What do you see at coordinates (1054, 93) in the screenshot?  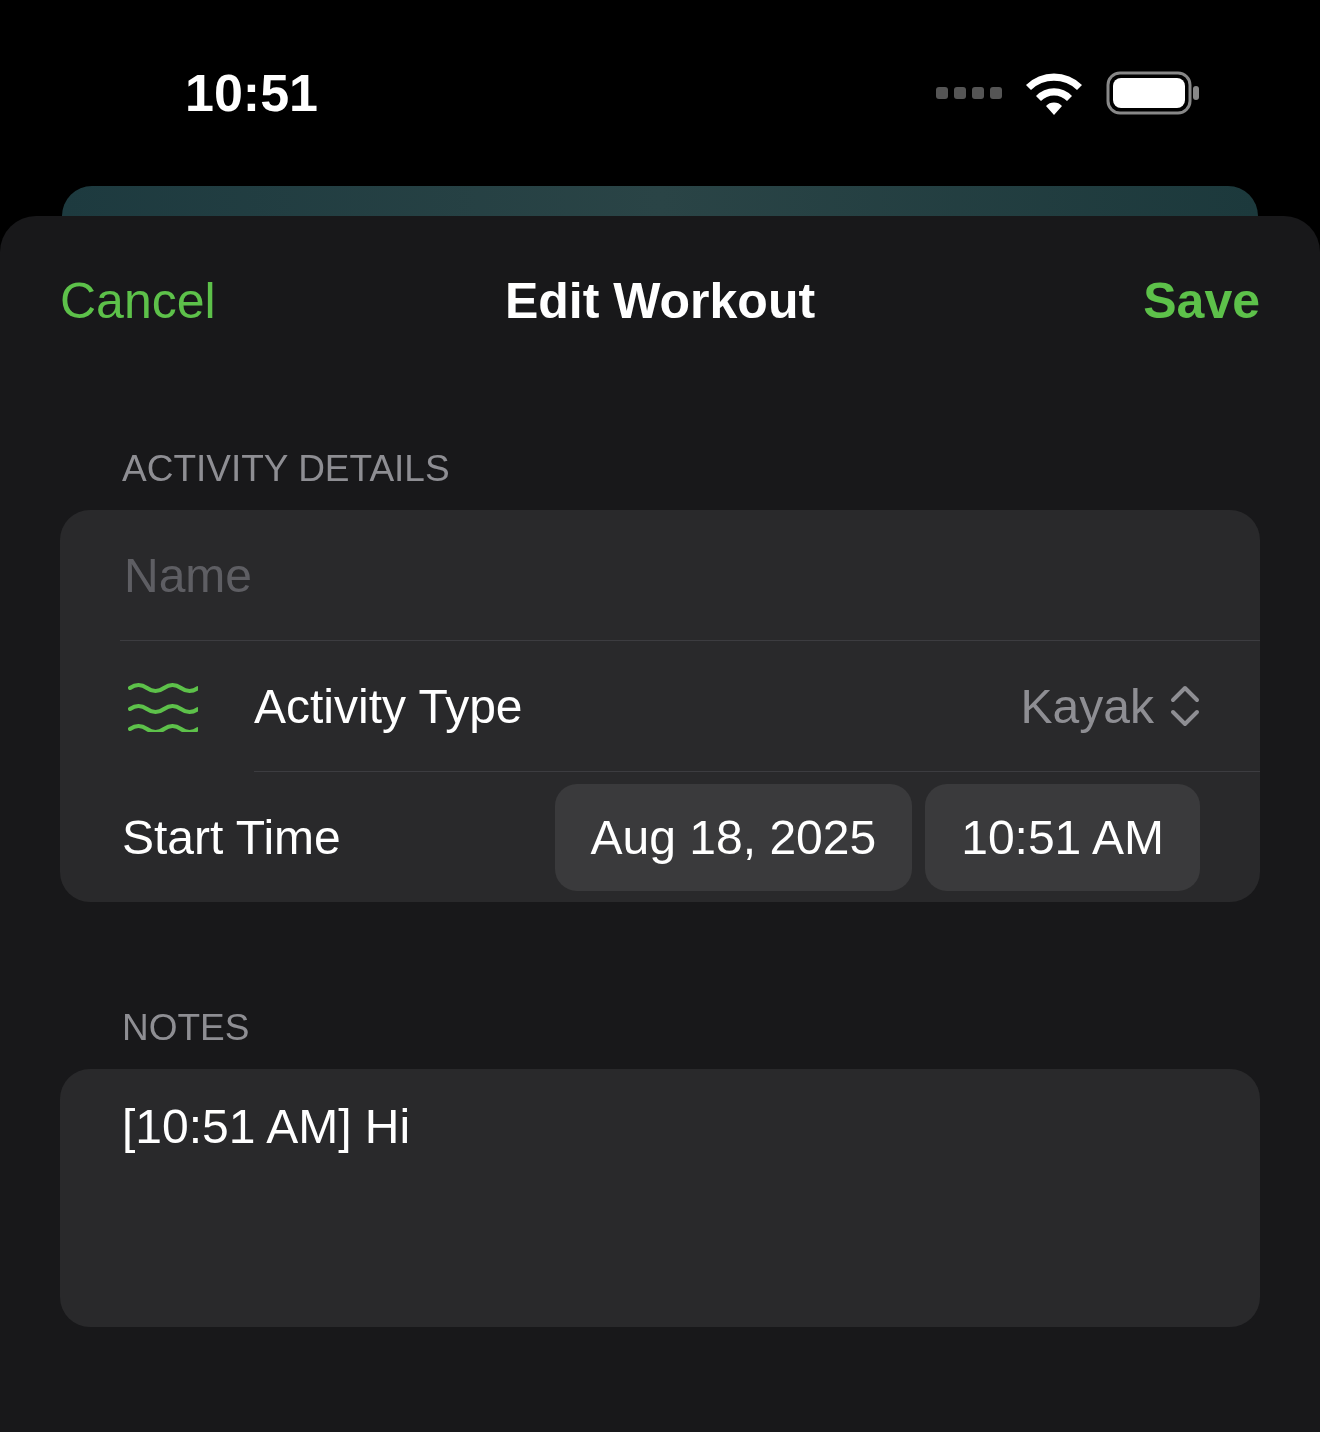 I see `wifi-icon` at bounding box center [1054, 93].